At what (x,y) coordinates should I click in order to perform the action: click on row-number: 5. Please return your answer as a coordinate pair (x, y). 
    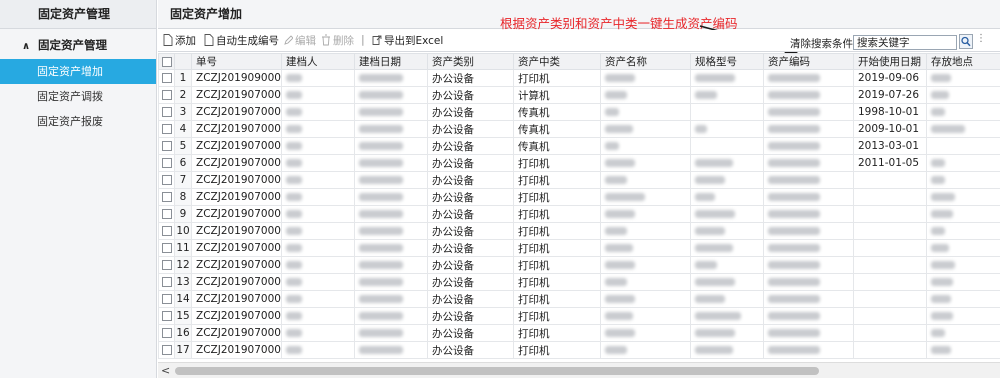
    Looking at the image, I should click on (183, 146).